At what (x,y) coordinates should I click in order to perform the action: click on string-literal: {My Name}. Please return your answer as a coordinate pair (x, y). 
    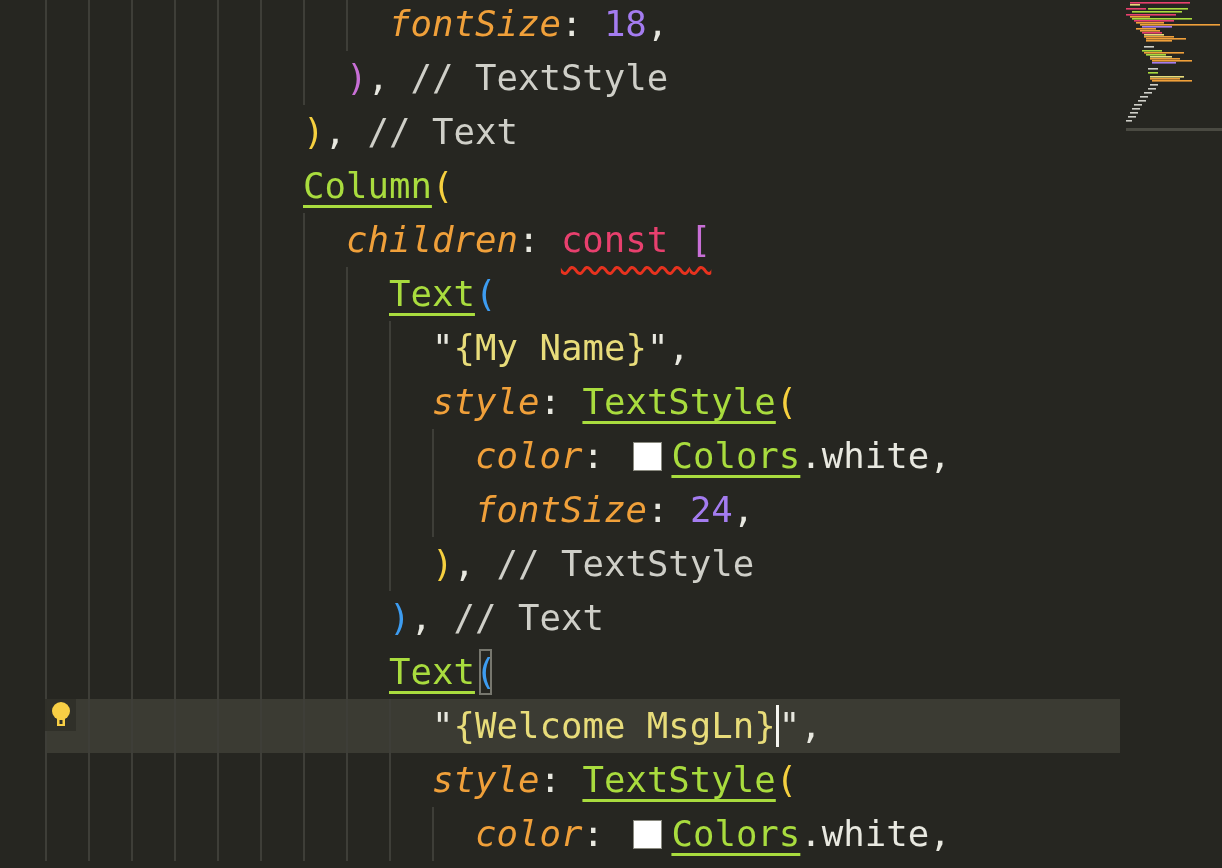
    Looking at the image, I should click on (550, 348).